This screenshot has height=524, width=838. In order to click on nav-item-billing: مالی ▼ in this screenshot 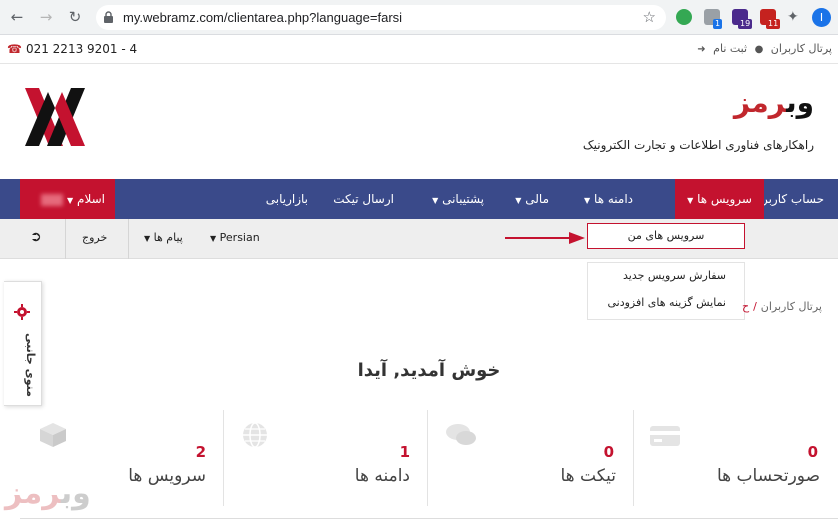, I will do `click(532, 199)`.